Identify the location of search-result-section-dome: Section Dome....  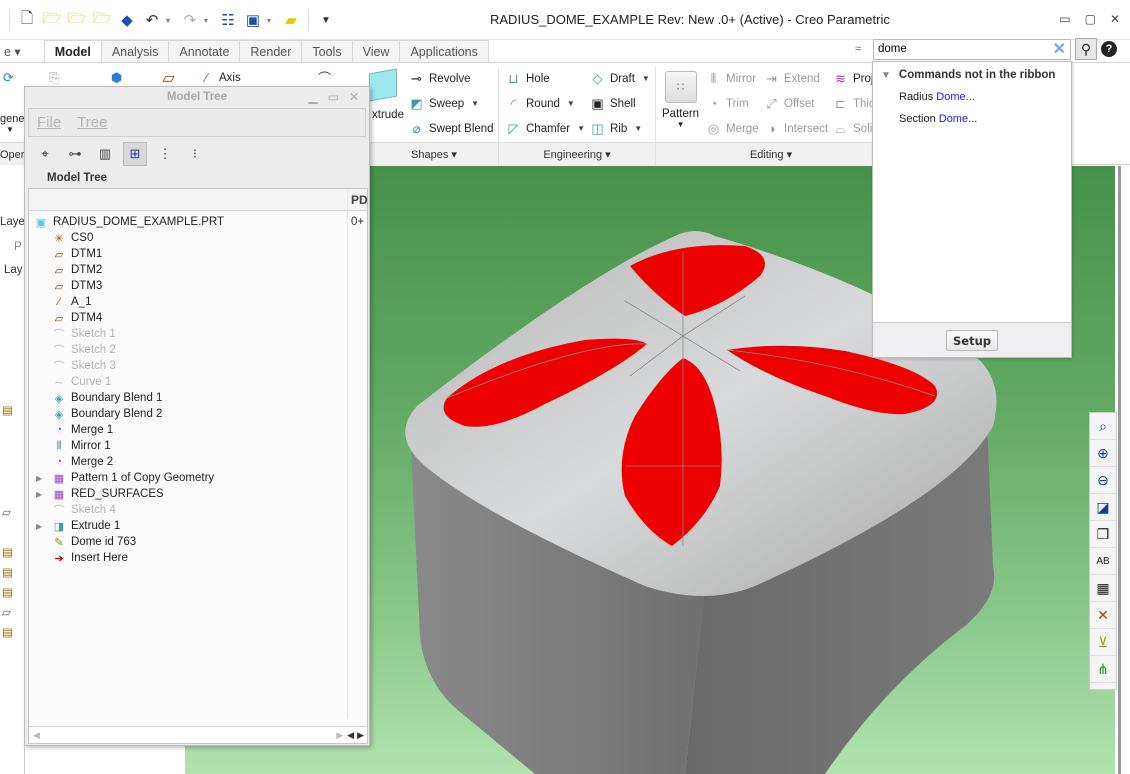
(938, 119).